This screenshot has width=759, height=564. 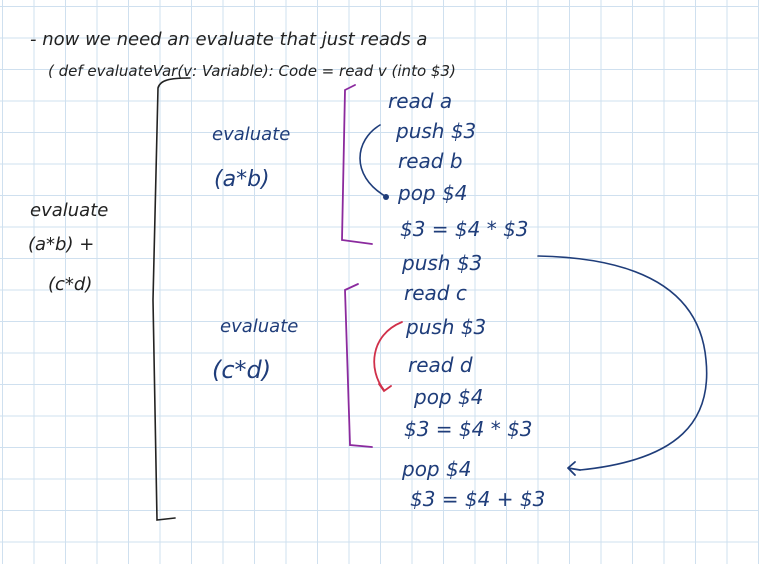 What do you see at coordinates (61, 244) in the screenshot?
I see `whole-expr-line1: (a*b) +` at bounding box center [61, 244].